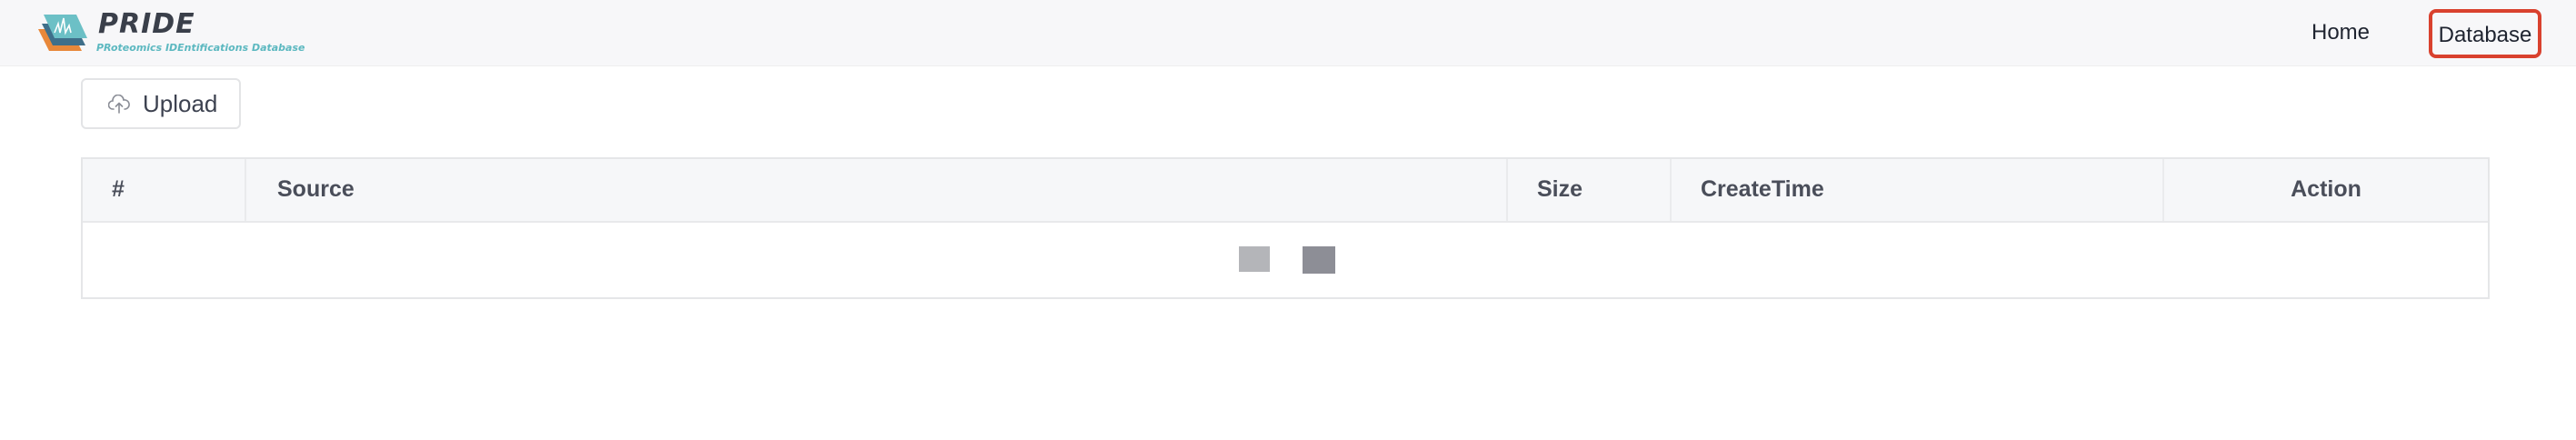 This screenshot has height=440, width=2576. Describe the element at coordinates (2485, 33) in the screenshot. I see `nav-database-link: Database` at that location.